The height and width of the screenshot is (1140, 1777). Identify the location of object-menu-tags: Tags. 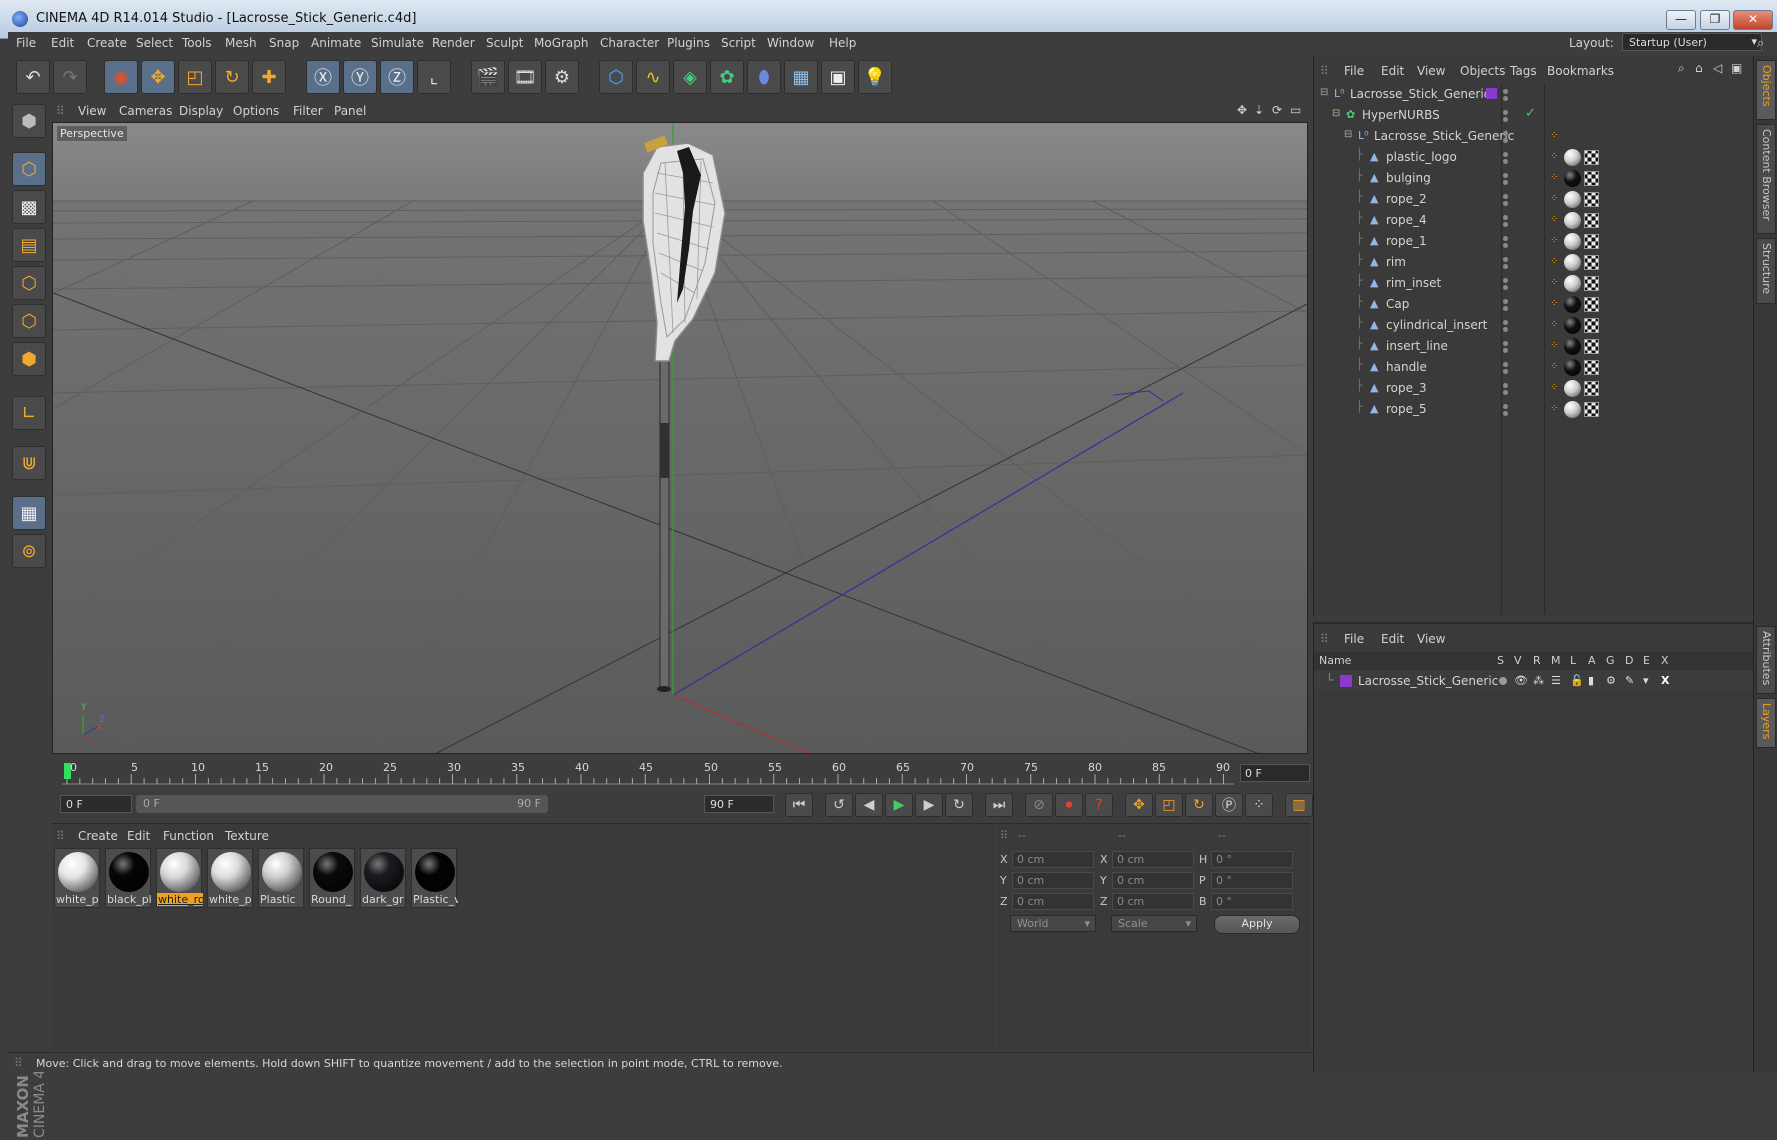
(1523, 71).